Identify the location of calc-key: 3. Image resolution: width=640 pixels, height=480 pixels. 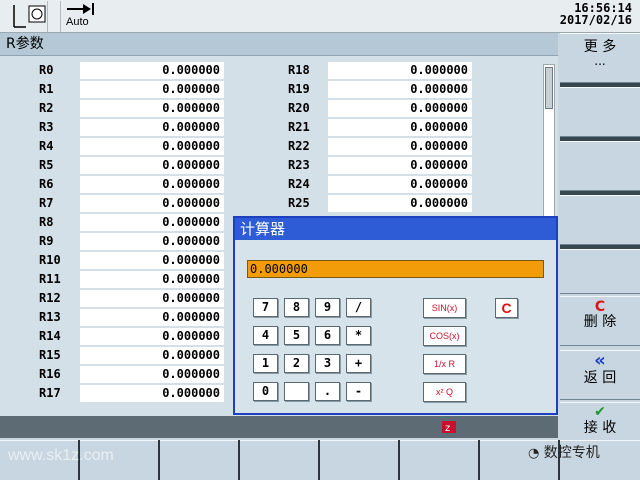
(327, 363).